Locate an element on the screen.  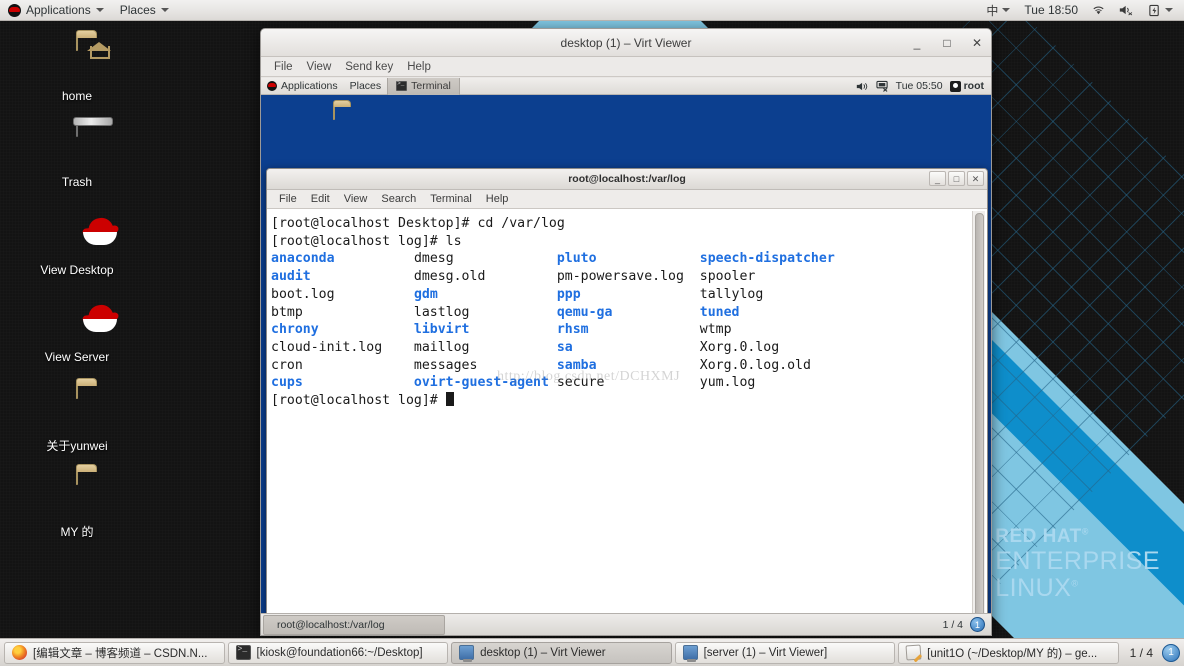
guest-desktop-icon-folder is located at coordinates (334, 112).